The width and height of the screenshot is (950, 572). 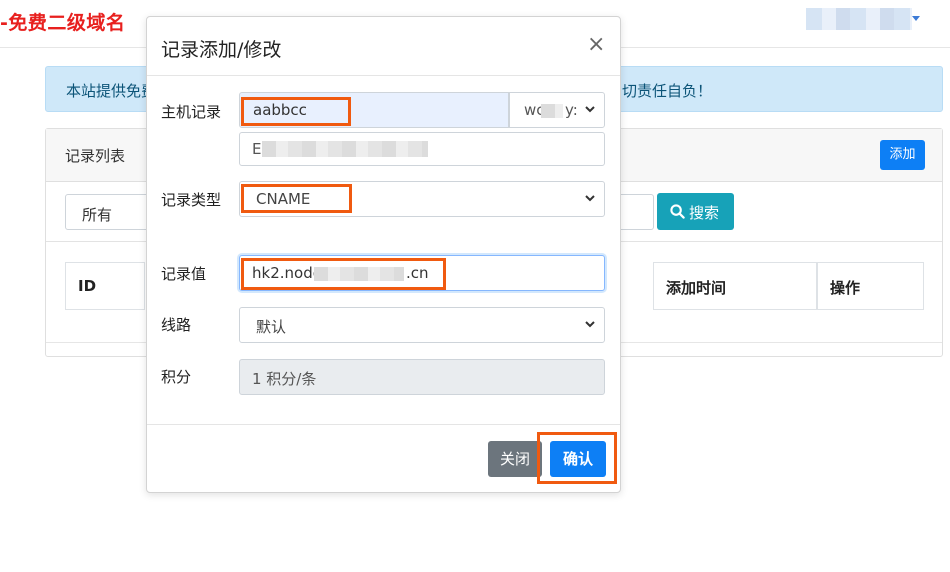 What do you see at coordinates (176, 377) in the screenshot?
I see `points-label: 积分` at bounding box center [176, 377].